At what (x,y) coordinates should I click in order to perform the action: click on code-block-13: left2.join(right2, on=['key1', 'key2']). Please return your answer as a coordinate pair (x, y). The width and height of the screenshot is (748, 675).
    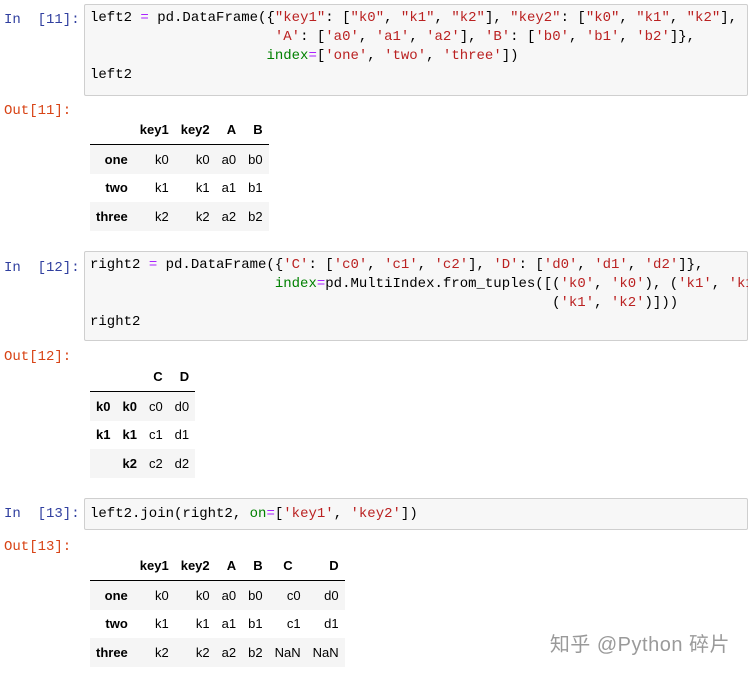
    Looking at the image, I should click on (416, 511).